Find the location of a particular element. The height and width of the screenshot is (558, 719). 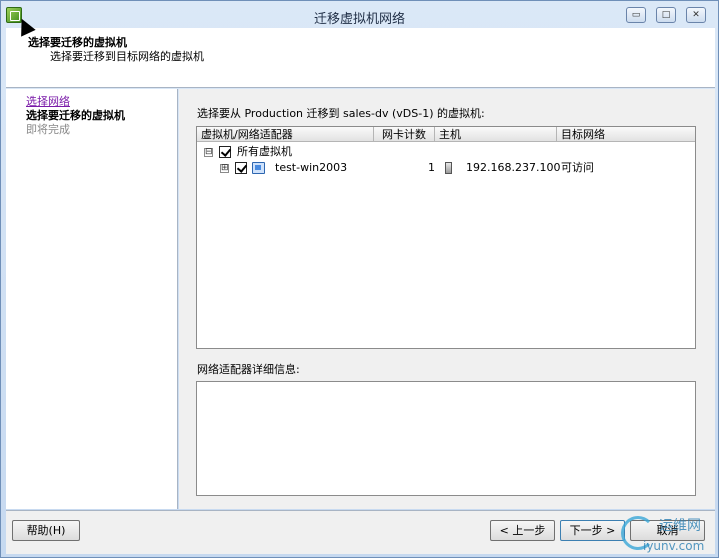

vm-icon is located at coordinates (258, 168).